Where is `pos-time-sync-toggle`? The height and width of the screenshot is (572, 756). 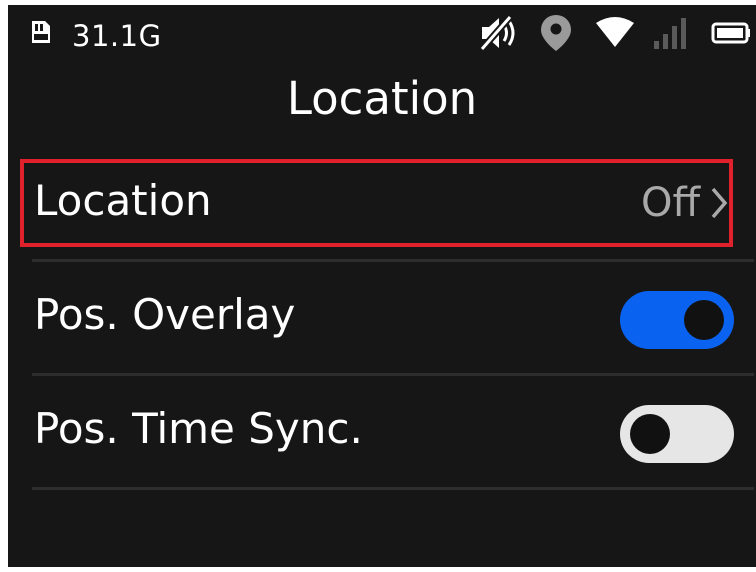 pos-time-sync-toggle is located at coordinates (677, 434).